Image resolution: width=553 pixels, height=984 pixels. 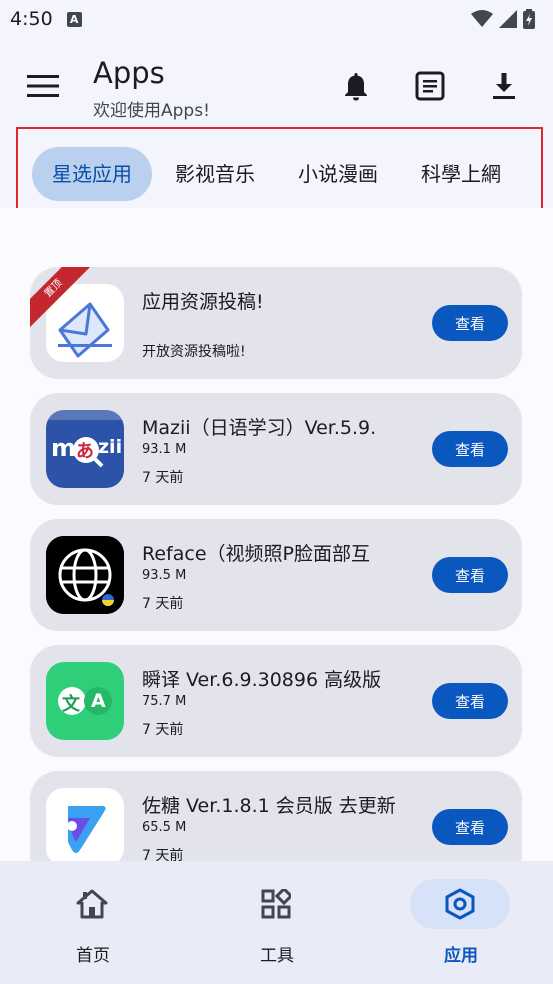 I want to click on bell-icon, so click(x=356, y=87).